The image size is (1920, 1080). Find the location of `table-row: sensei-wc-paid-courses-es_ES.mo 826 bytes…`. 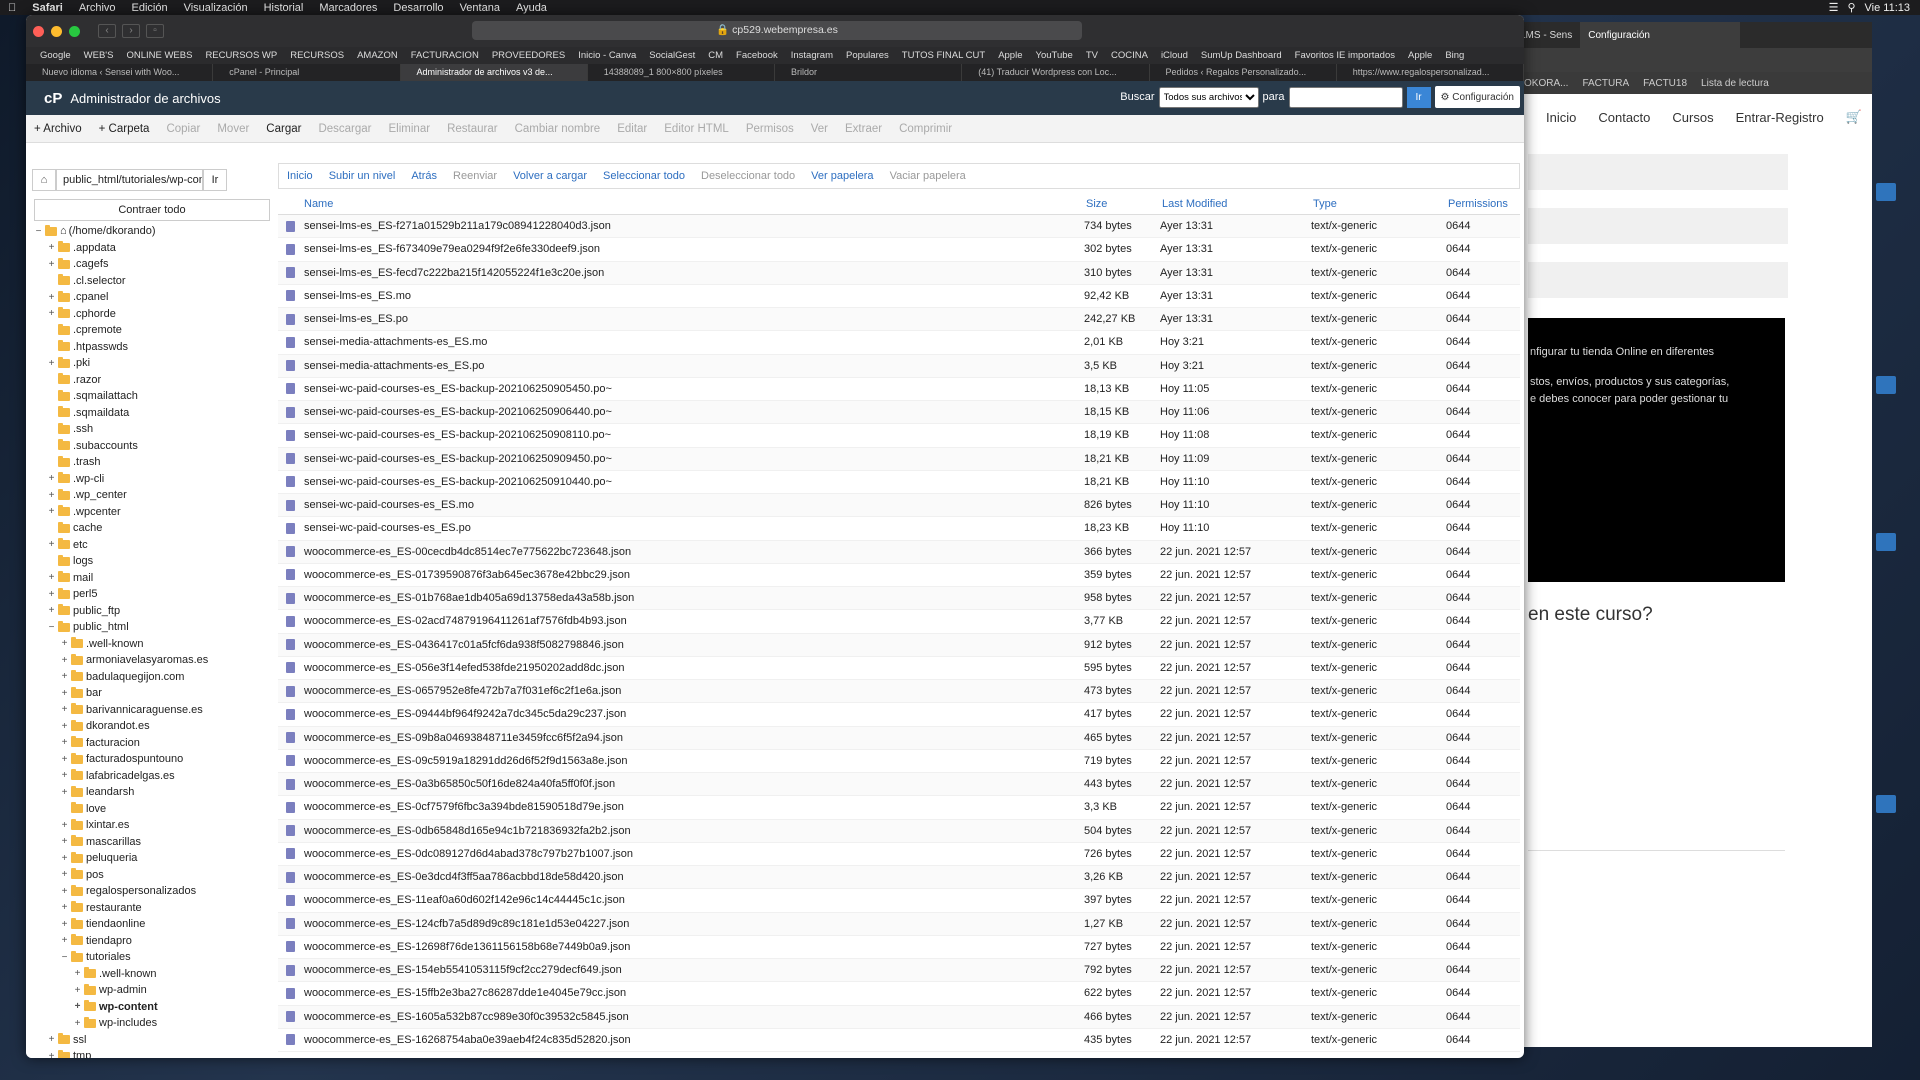

table-row: sensei-wc-paid-courses-es_ES.mo 826 bytes… is located at coordinates (899, 506).